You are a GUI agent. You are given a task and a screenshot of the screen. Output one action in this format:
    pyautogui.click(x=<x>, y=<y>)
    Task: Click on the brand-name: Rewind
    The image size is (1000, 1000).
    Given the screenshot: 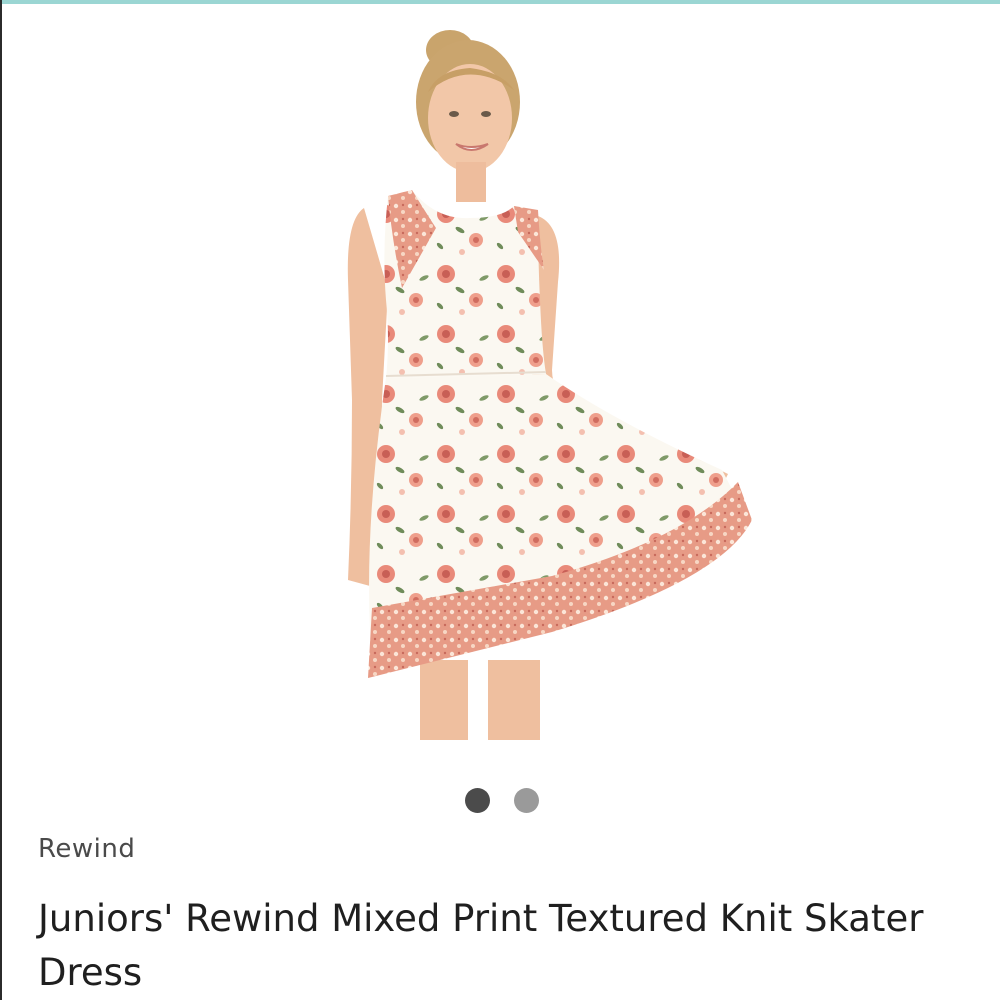 What is the action you would take?
    pyautogui.click(x=86, y=849)
    